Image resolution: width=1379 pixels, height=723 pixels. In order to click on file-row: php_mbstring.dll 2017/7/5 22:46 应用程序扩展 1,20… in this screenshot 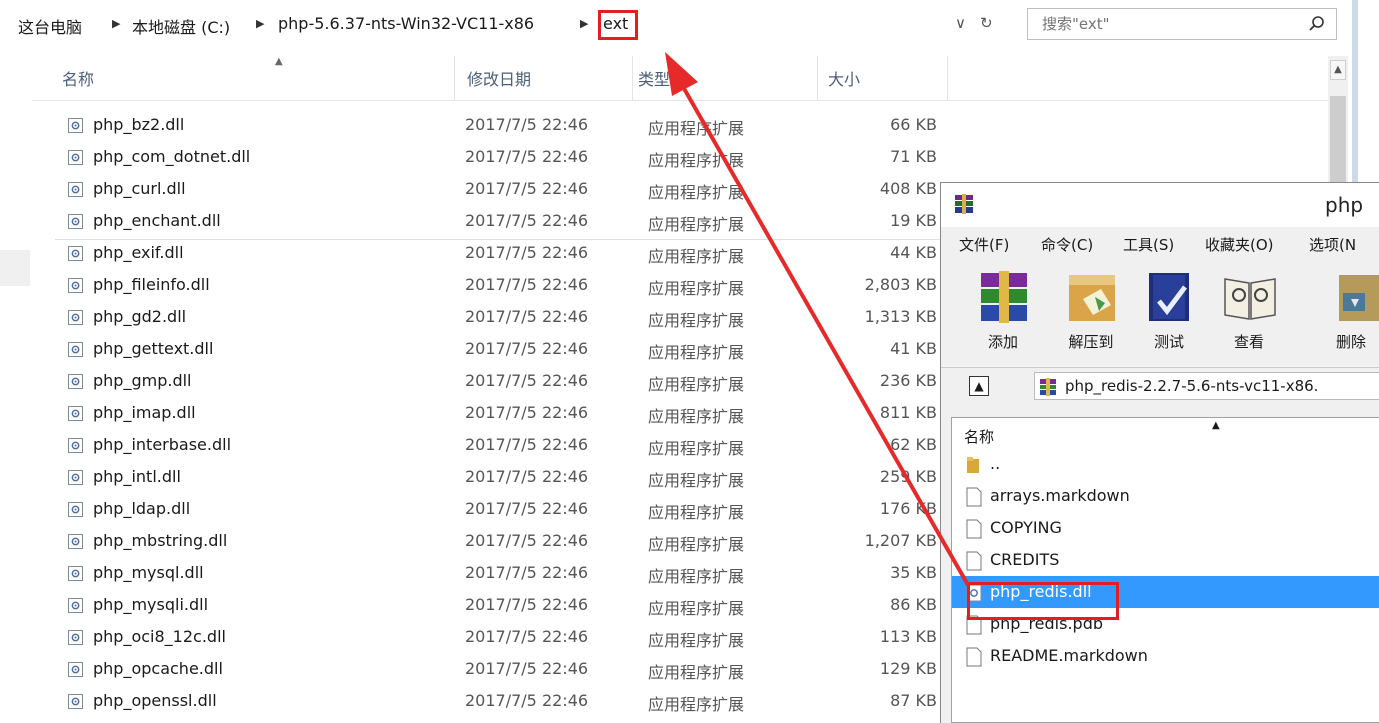, I will do `click(500, 542)`.